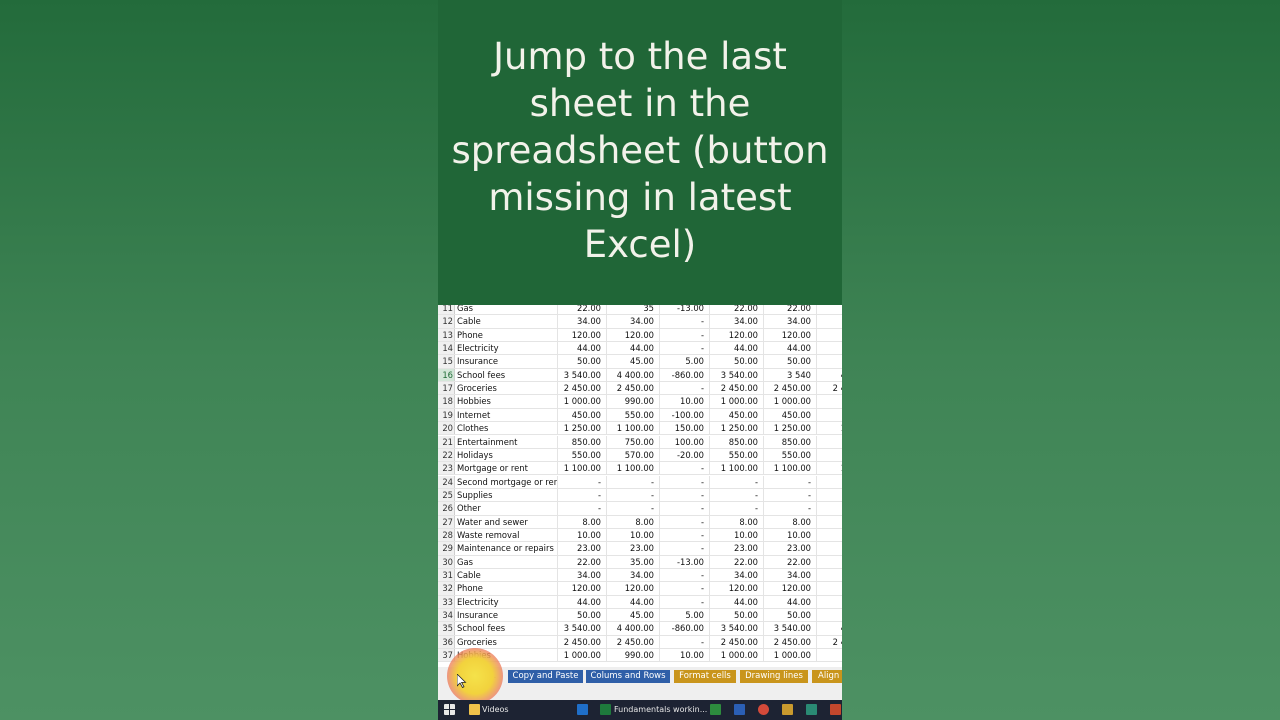 The height and width of the screenshot is (720, 1280). I want to click on category-cell: Phone, so click(506, 588).